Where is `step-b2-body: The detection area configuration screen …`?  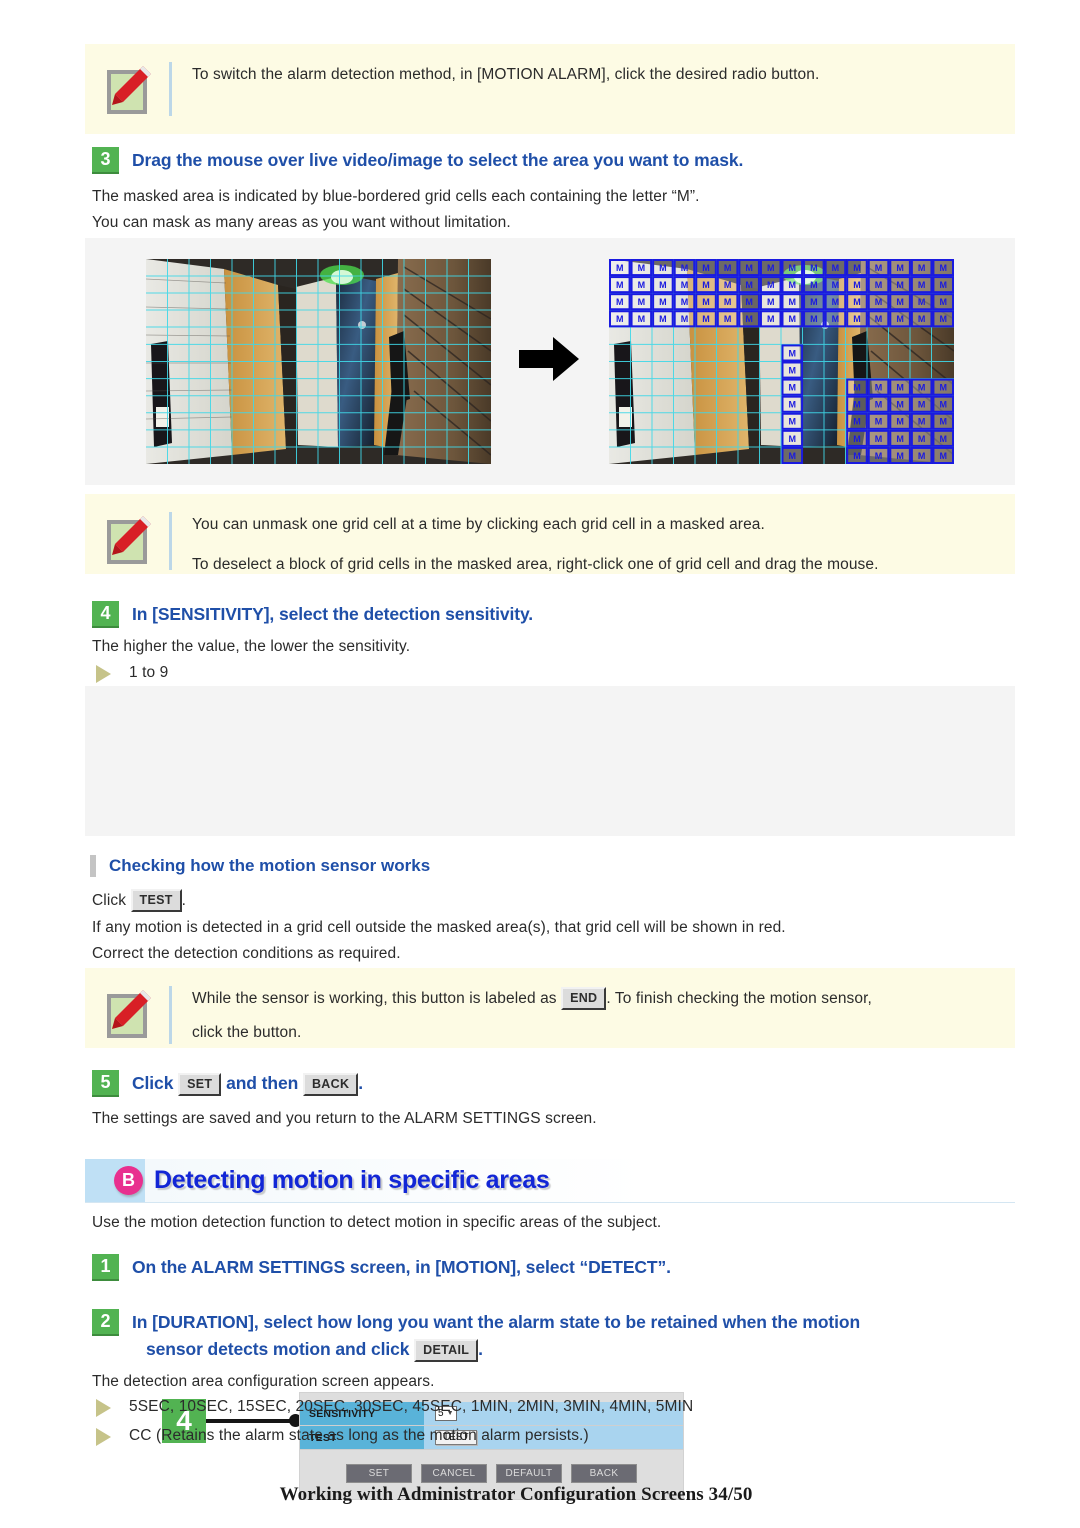 step-b2-body: The detection area configuration screen … is located at coordinates (542, 1382).